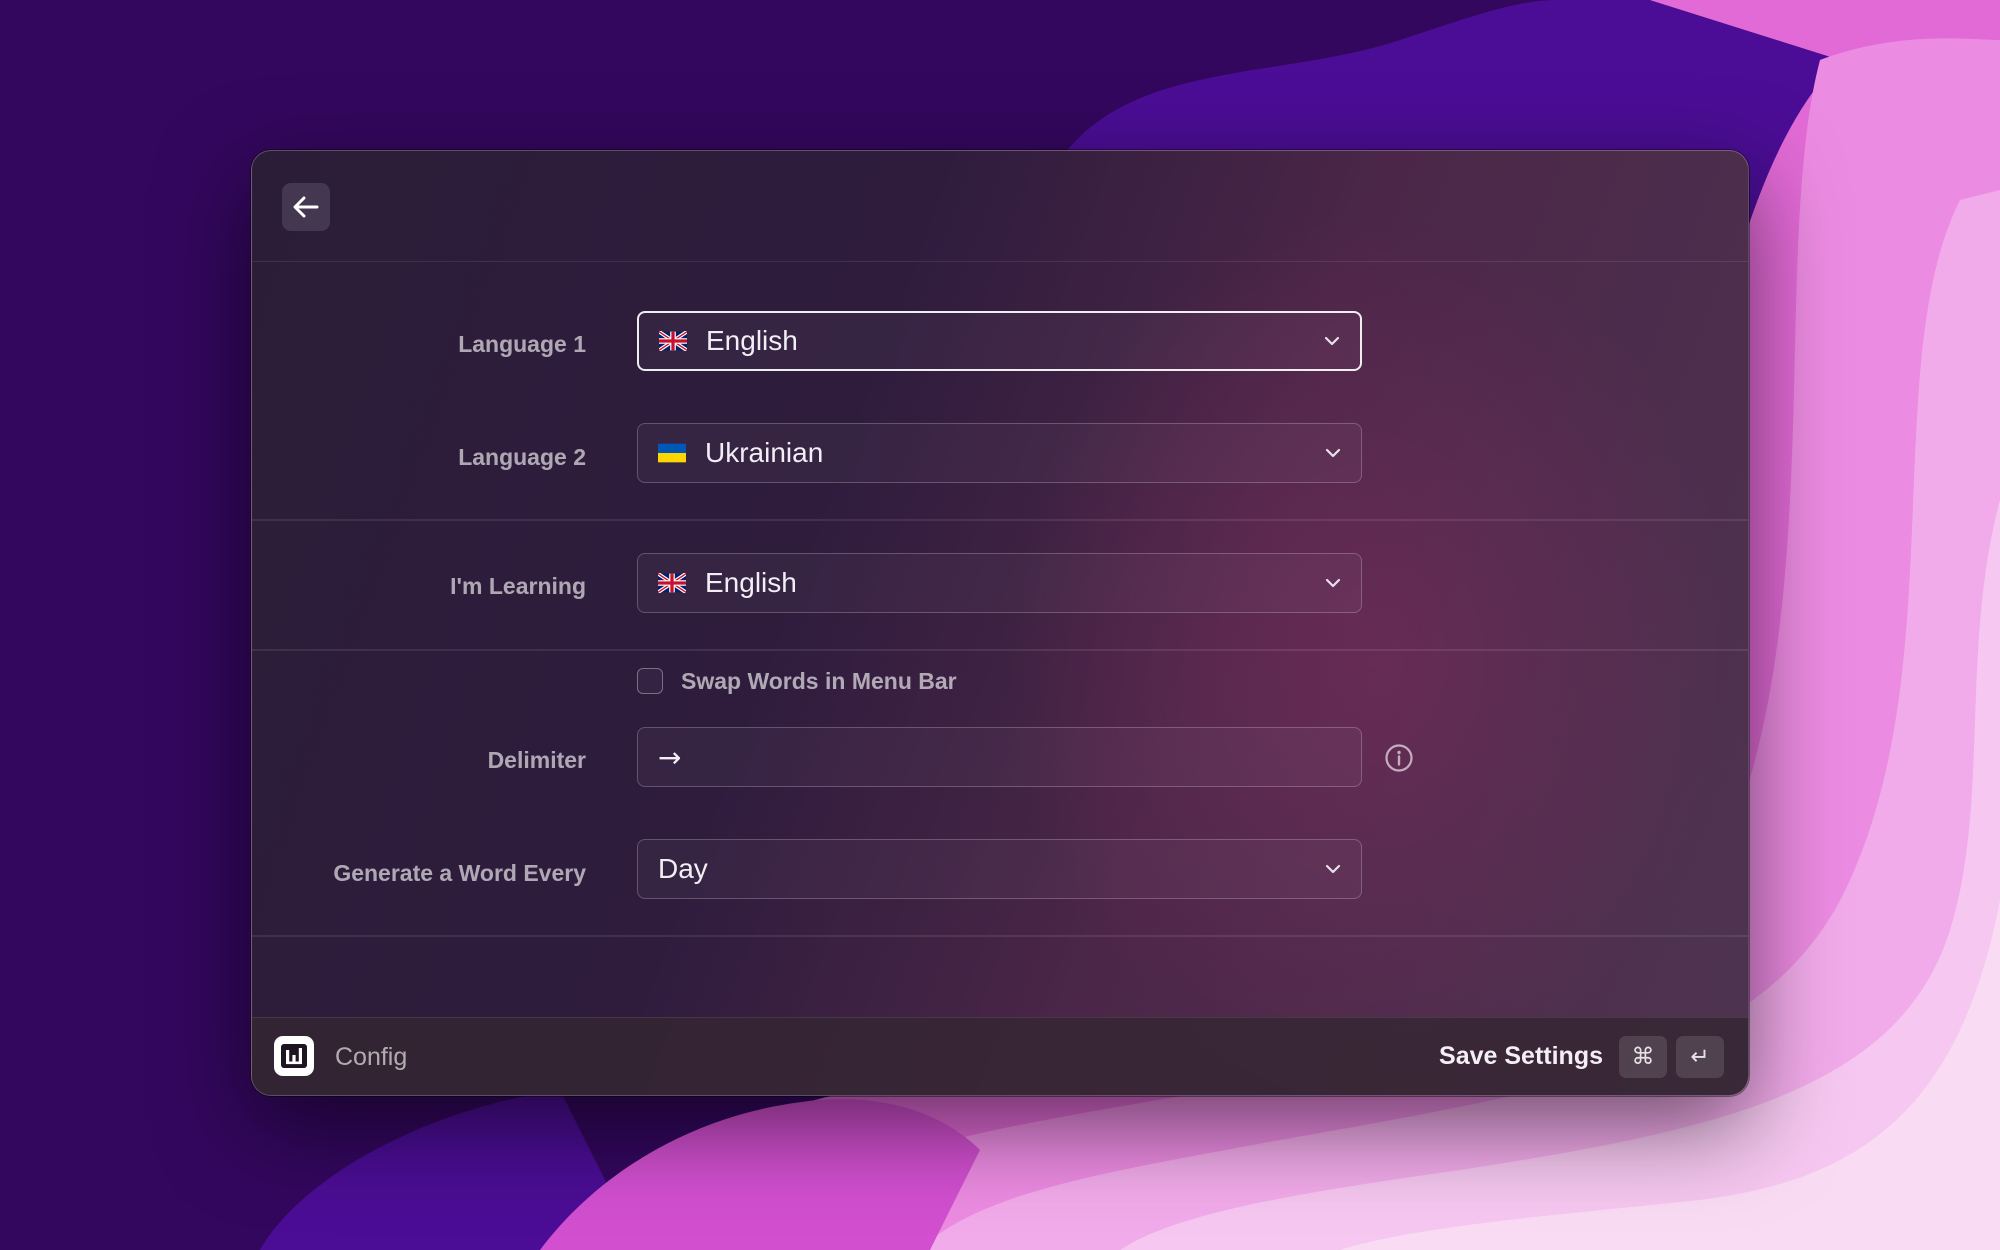 The image size is (2000, 1250). What do you see at coordinates (683, 868) in the screenshot?
I see `frequency-value: Day` at bounding box center [683, 868].